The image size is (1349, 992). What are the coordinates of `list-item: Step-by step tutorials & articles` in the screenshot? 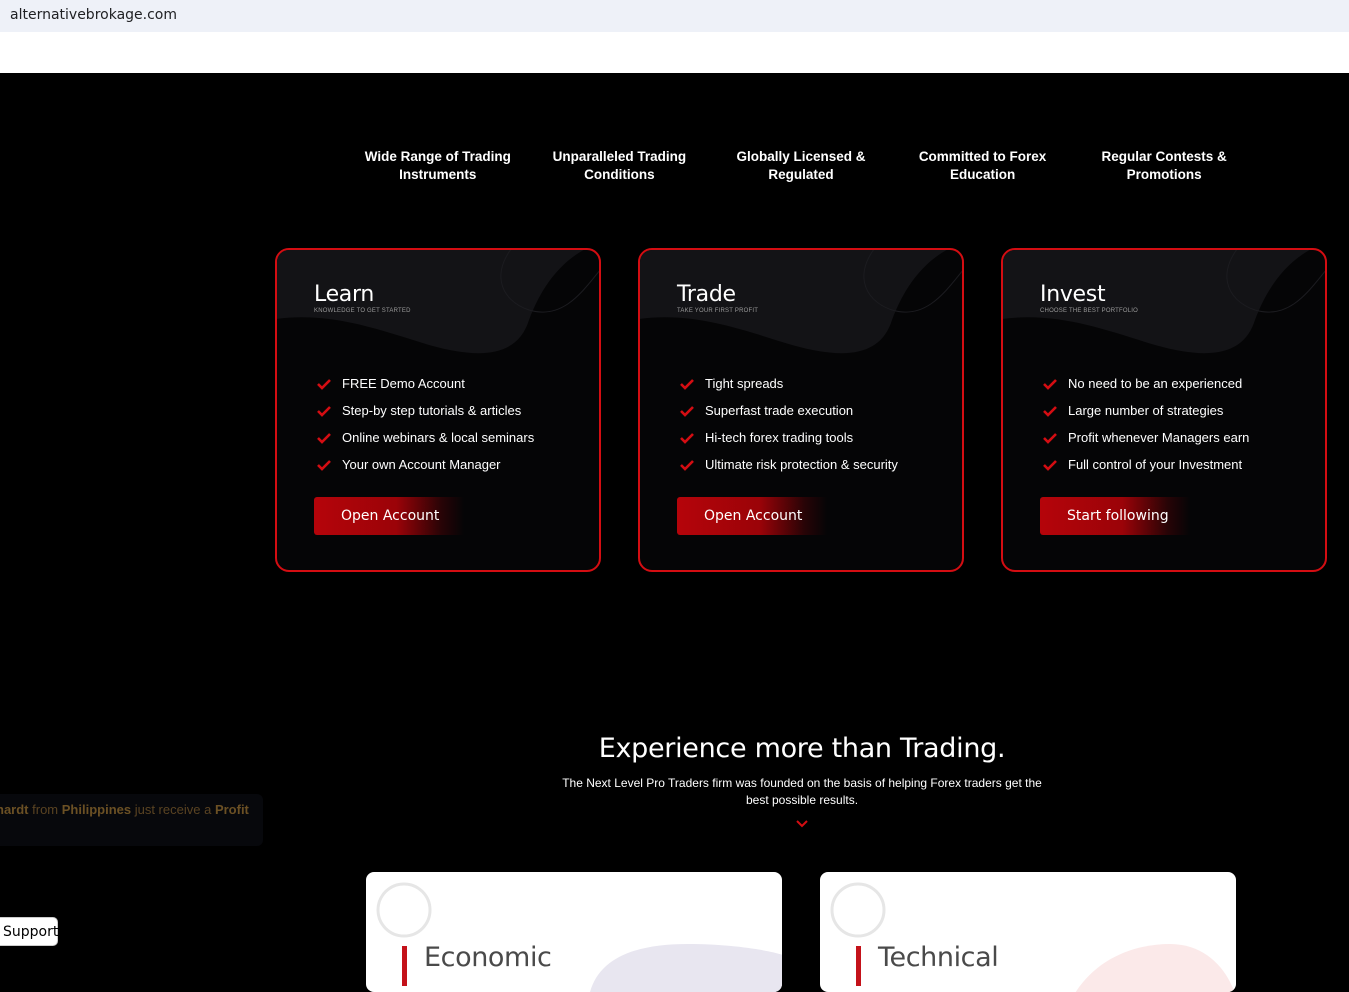 It's located at (425, 410).